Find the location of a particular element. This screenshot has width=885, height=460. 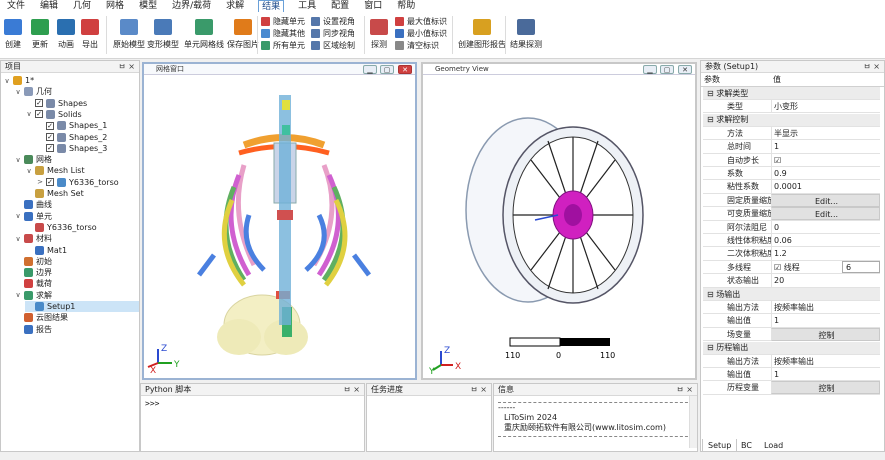

param-value: 20 is located at coordinates (825, 281).